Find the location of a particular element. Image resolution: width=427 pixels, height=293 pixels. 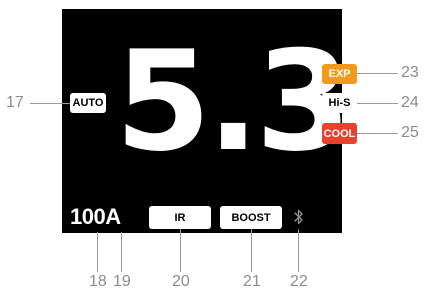

current-readout: 100A is located at coordinates (95, 217).